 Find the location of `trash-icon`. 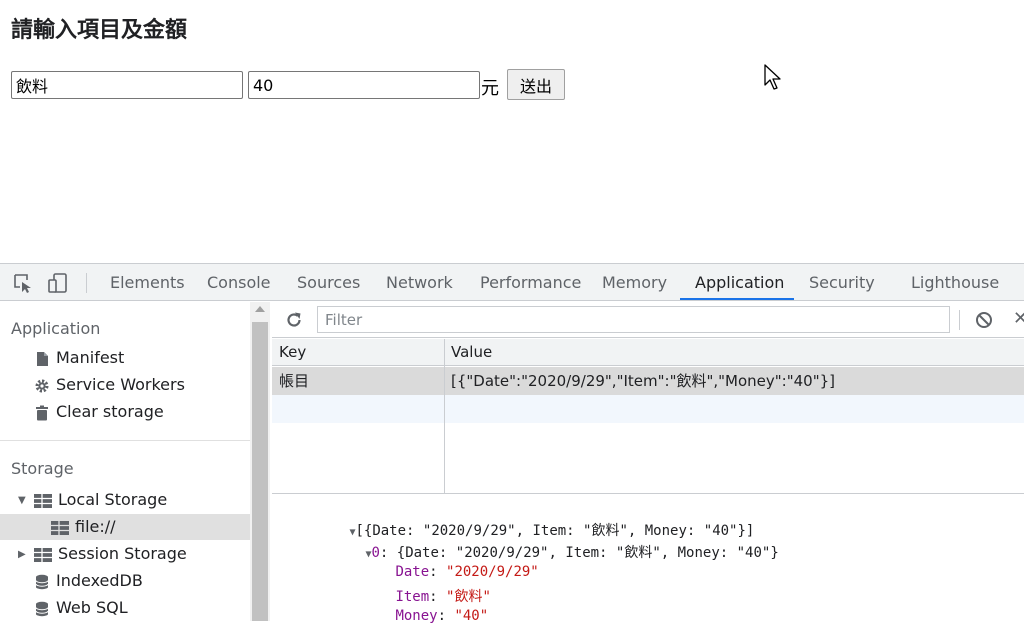

trash-icon is located at coordinates (42, 412).